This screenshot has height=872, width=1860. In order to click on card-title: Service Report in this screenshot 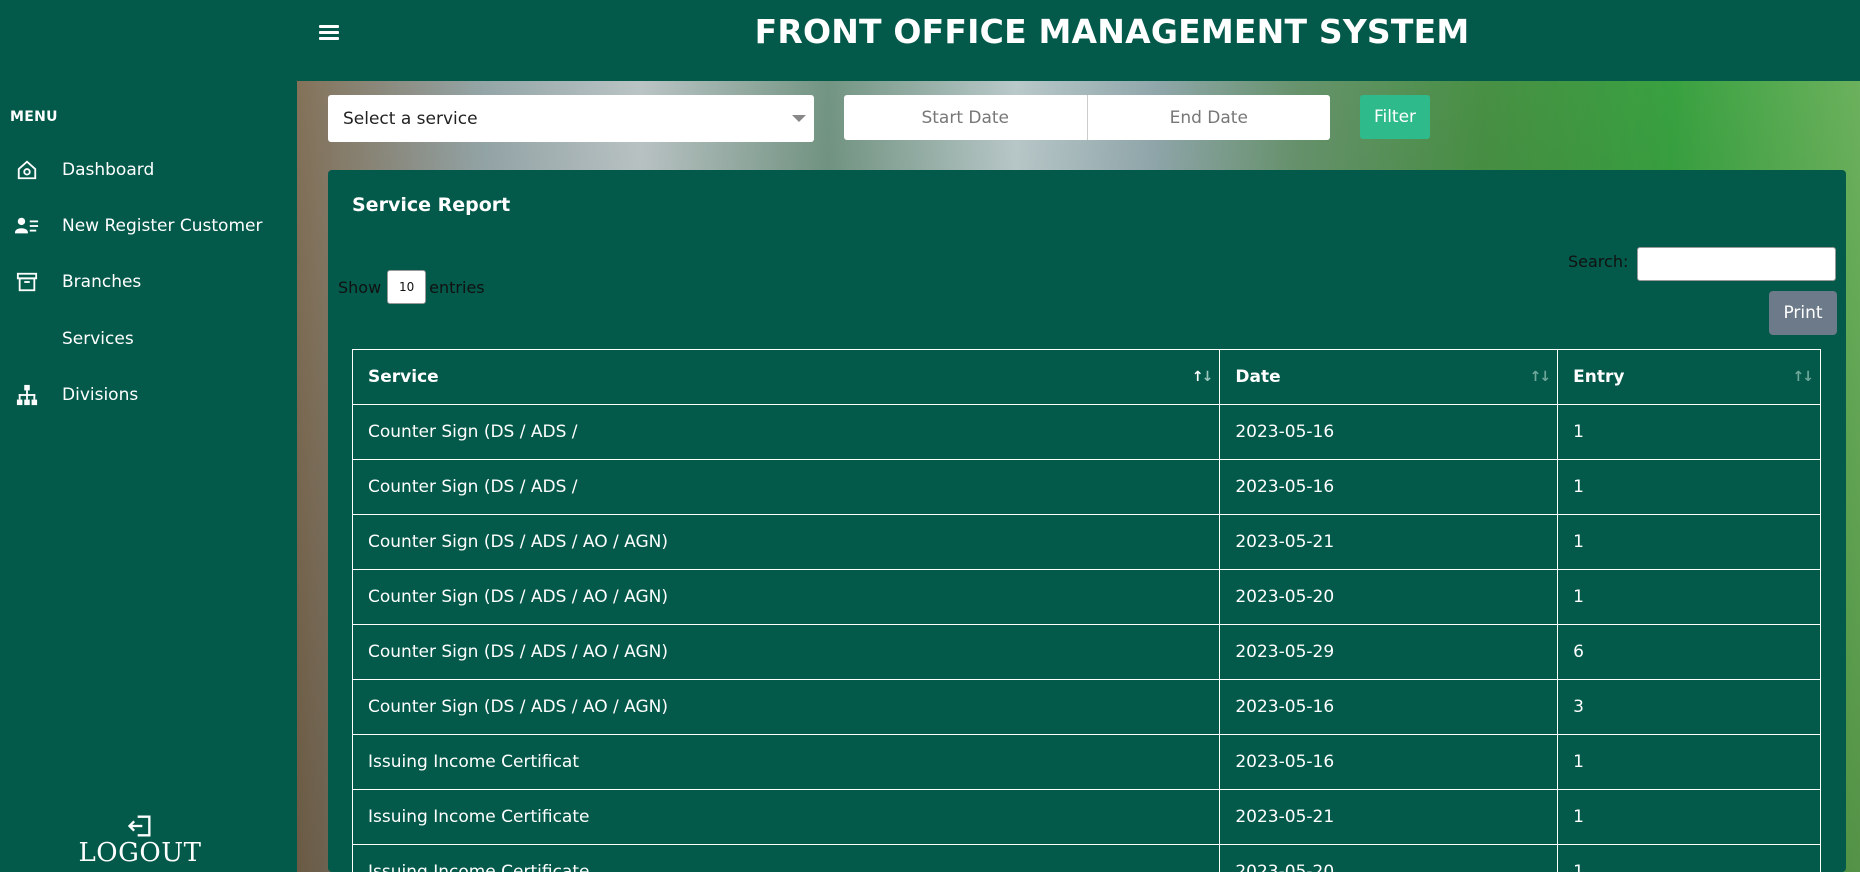, I will do `click(431, 205)`.